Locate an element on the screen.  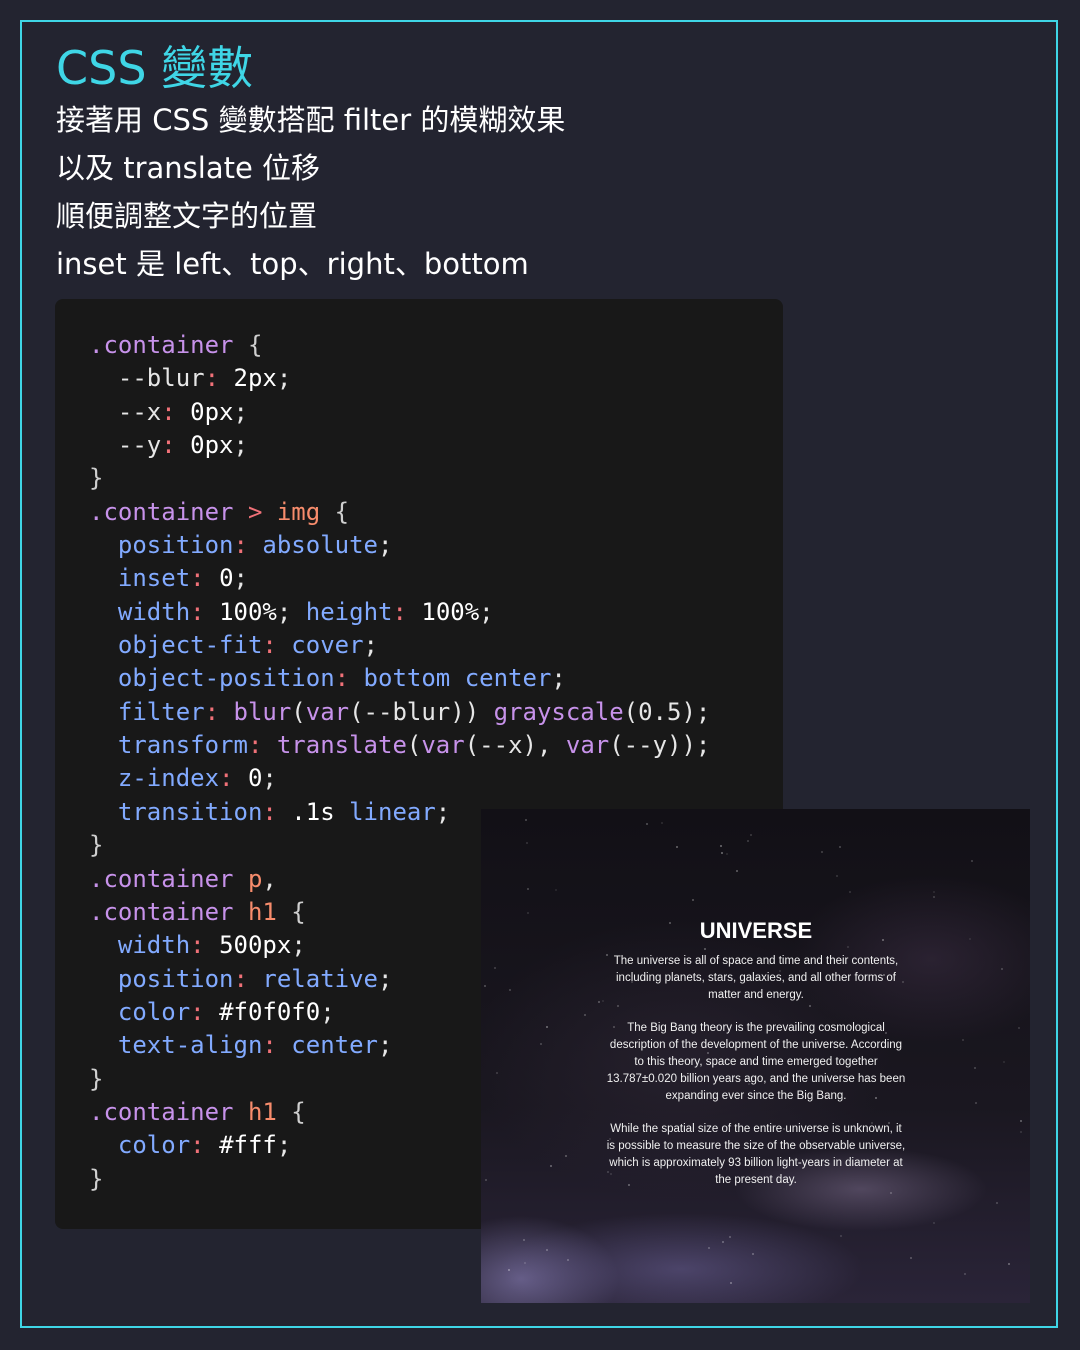
code-token: transition is located at coordinates (176, 811).